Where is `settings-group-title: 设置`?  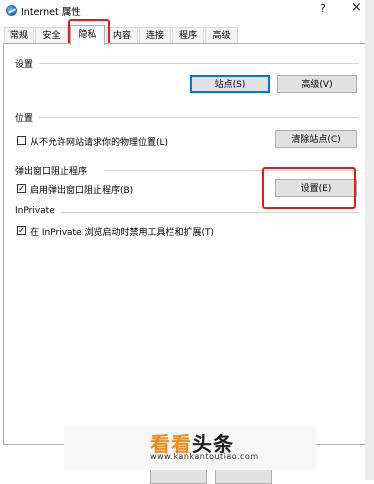 settings-group-title: 设置 is located at coordinates (24, 65).